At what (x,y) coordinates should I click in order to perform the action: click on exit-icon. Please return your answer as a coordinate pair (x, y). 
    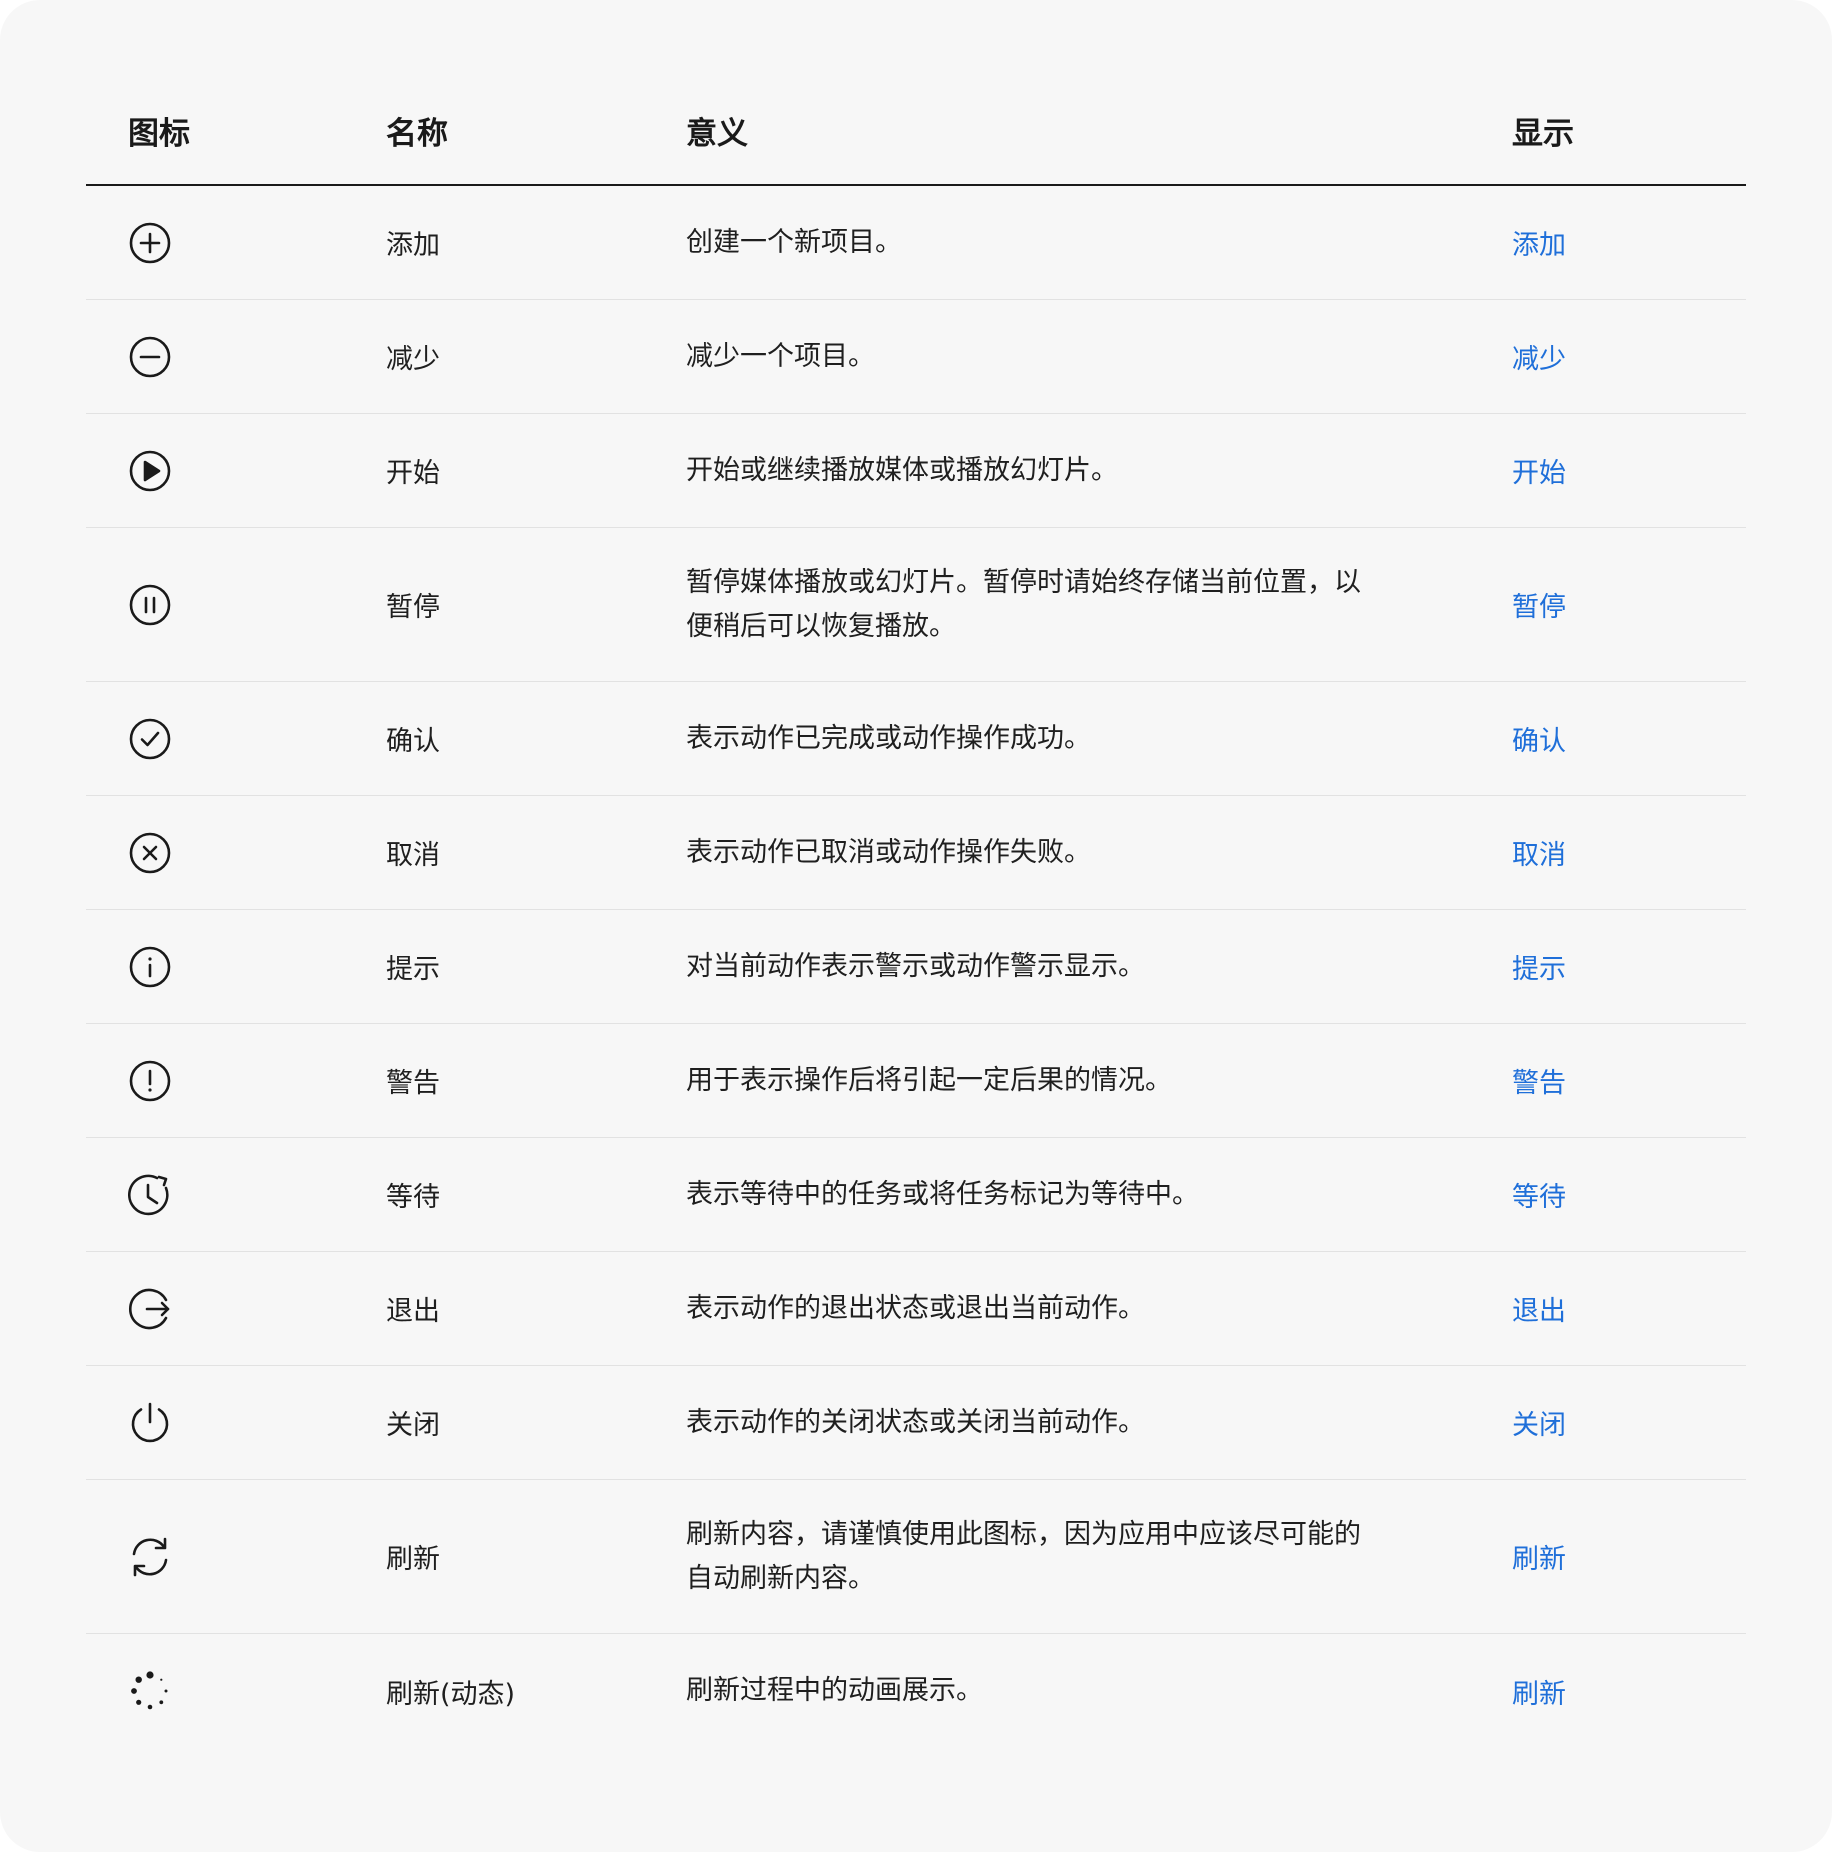
    Looking at the image, I should click on (149, 1308).